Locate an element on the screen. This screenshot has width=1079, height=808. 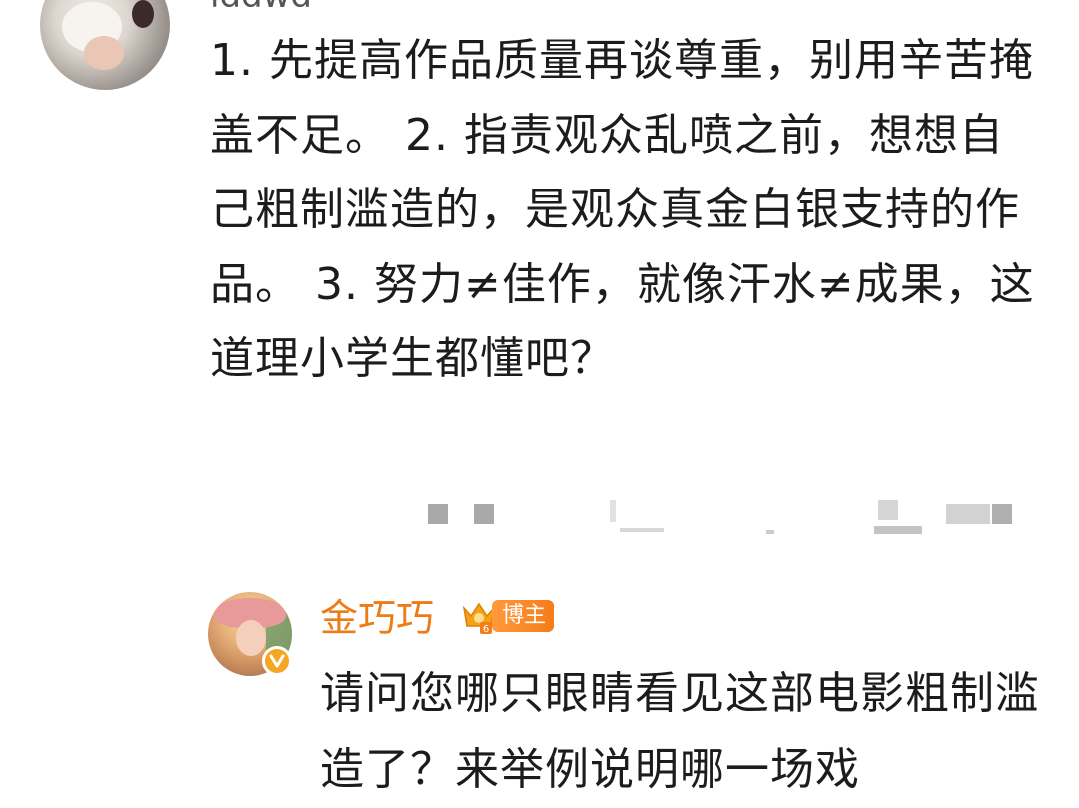
replier-username: 金巧巧 is located at coordinates (377, 618).